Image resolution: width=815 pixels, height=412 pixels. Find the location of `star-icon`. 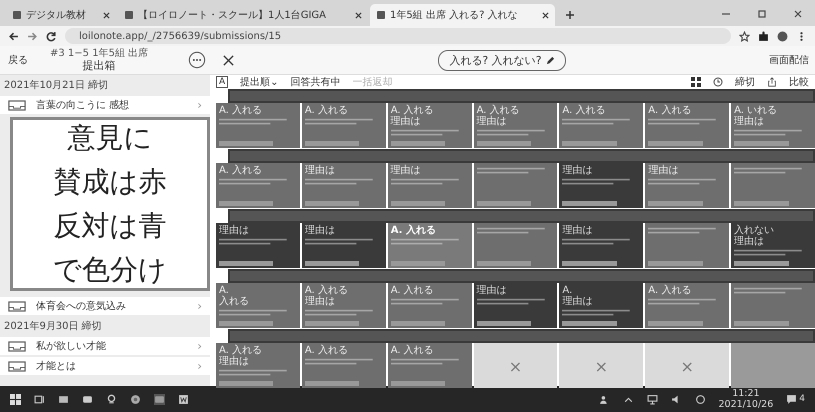

star-icon is located at coordinates (744, 36).